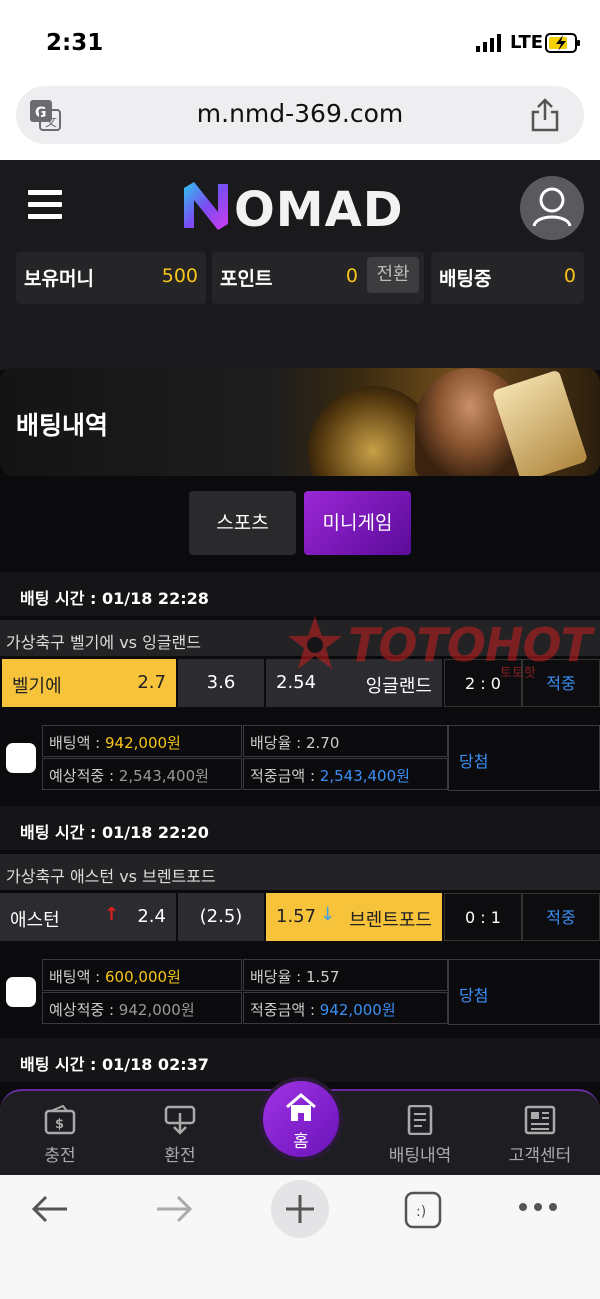  I want to click on points-value: 0, so click(351, 276).